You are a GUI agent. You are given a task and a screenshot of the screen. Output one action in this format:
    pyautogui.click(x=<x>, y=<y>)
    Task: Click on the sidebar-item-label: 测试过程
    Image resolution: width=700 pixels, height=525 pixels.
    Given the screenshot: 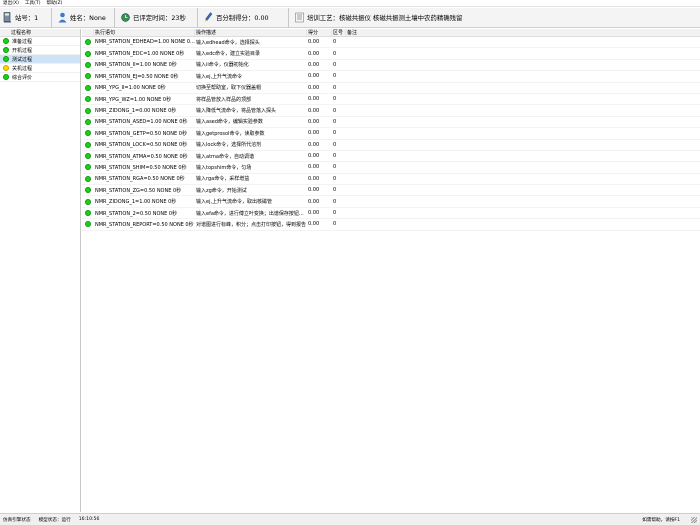 What is the action you would take?
    pyautogui.click(x=22, y=59)
    